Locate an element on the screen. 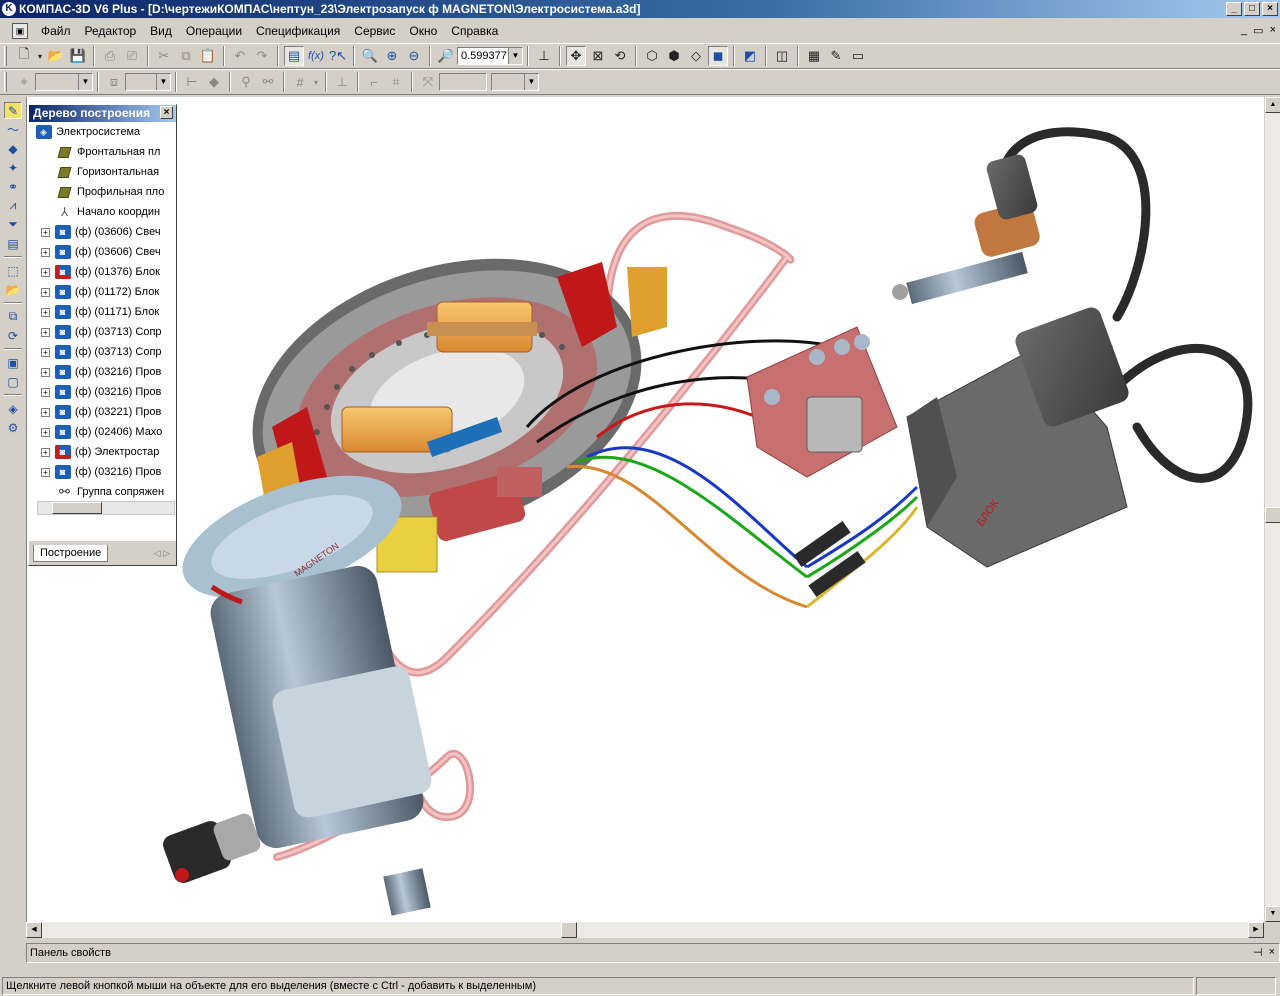 Image resolution: width=1280 pixels, height=996 pixels. viewport-vertical-scrollbar: ▲ ▼ is located at coordinates (1272, 509).